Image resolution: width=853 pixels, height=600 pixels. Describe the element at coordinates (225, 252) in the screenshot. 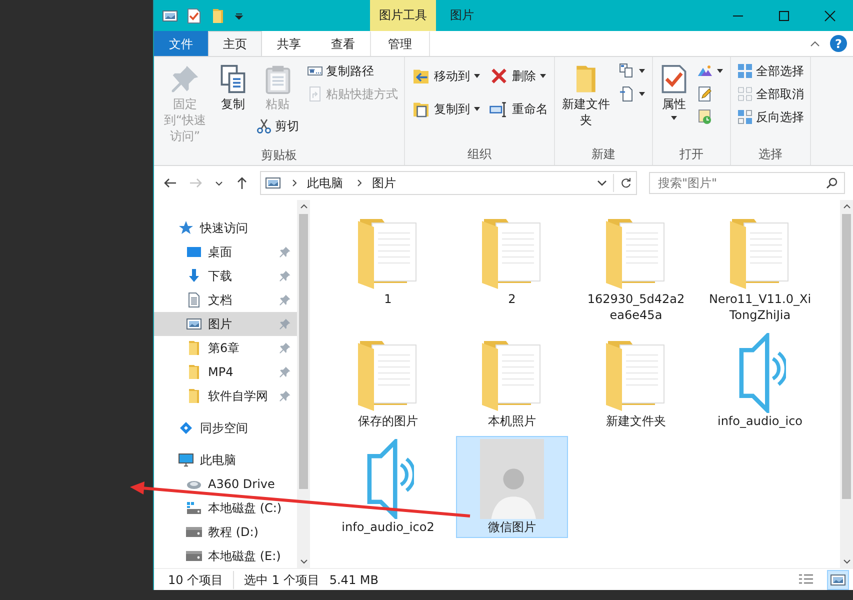

I see `nav-item: 桌面` at that location.